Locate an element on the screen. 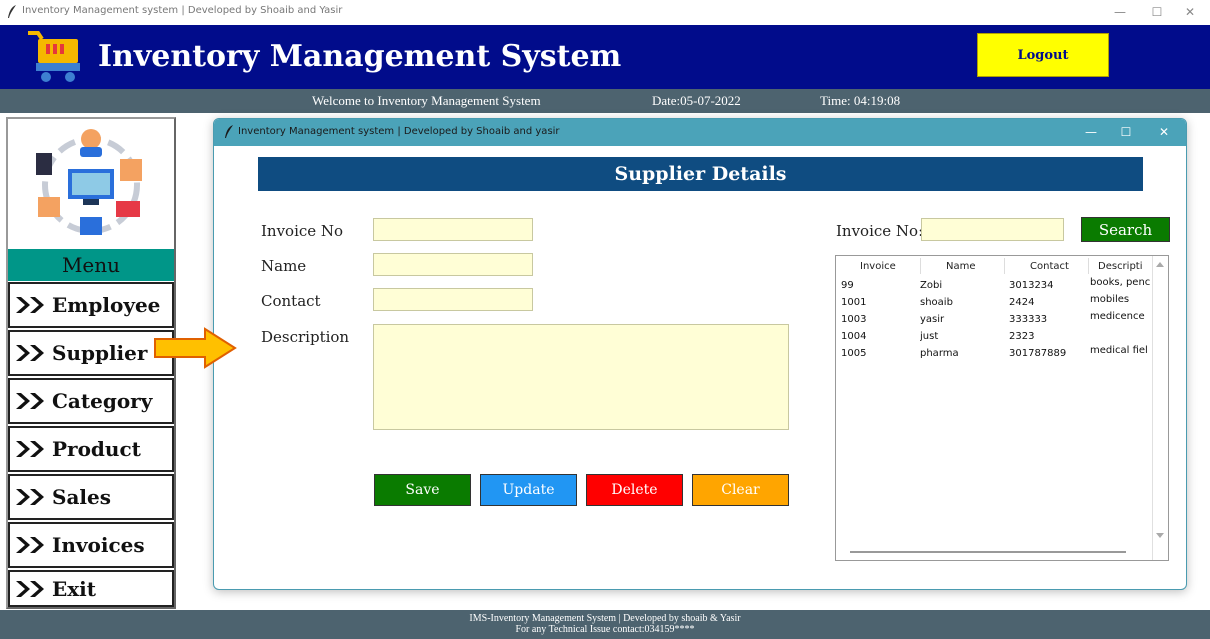 The height and width of the screenshot is (639, 1210). column-header-description: Descripti is located at coordinates (1120, 266).